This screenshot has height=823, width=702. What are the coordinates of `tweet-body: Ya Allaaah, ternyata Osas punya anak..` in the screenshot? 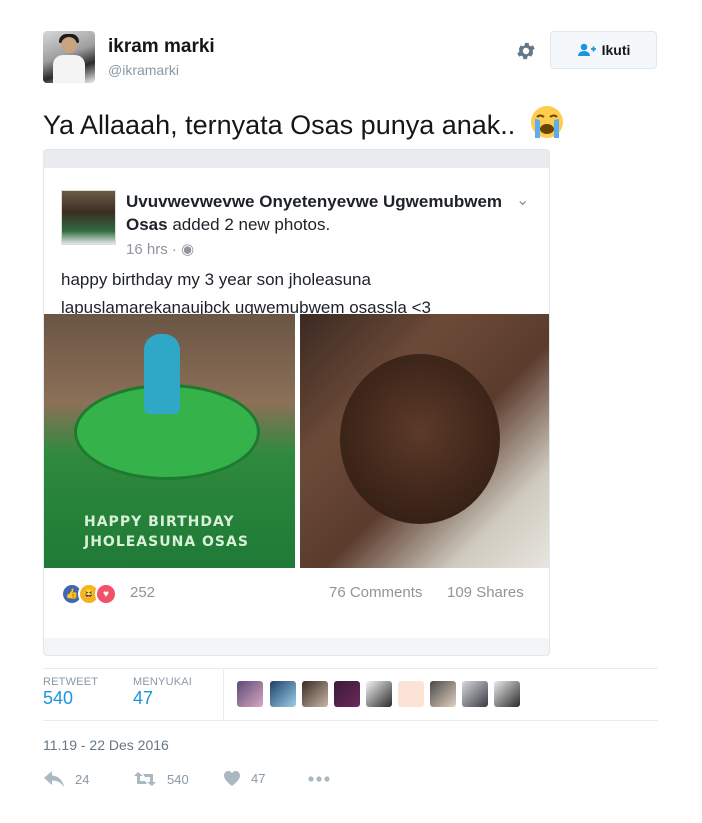 It's located at (279, 125).